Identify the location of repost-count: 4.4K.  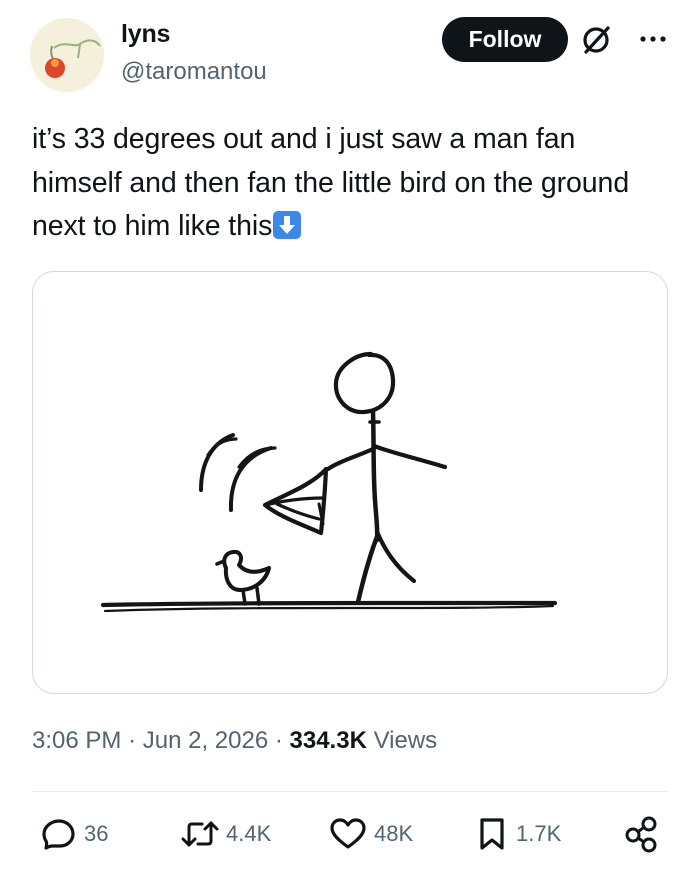
(249, 833).